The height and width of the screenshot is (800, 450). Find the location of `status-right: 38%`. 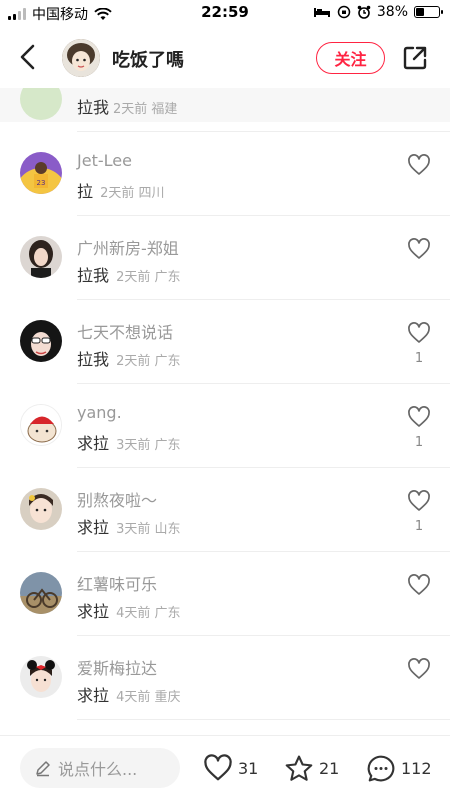

status-right: 38% is located at coordinates (378, 12).